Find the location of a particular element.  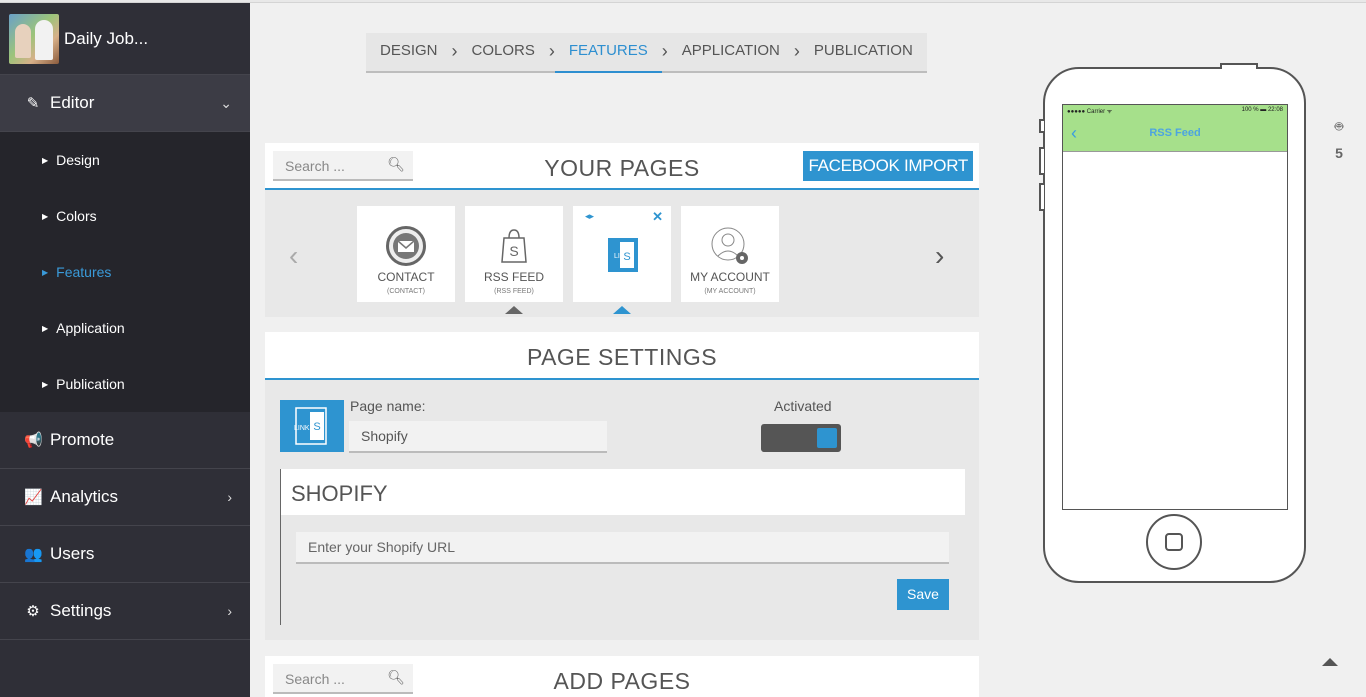

step-publication: PUBLICATION is located at coordinates (863, 52).